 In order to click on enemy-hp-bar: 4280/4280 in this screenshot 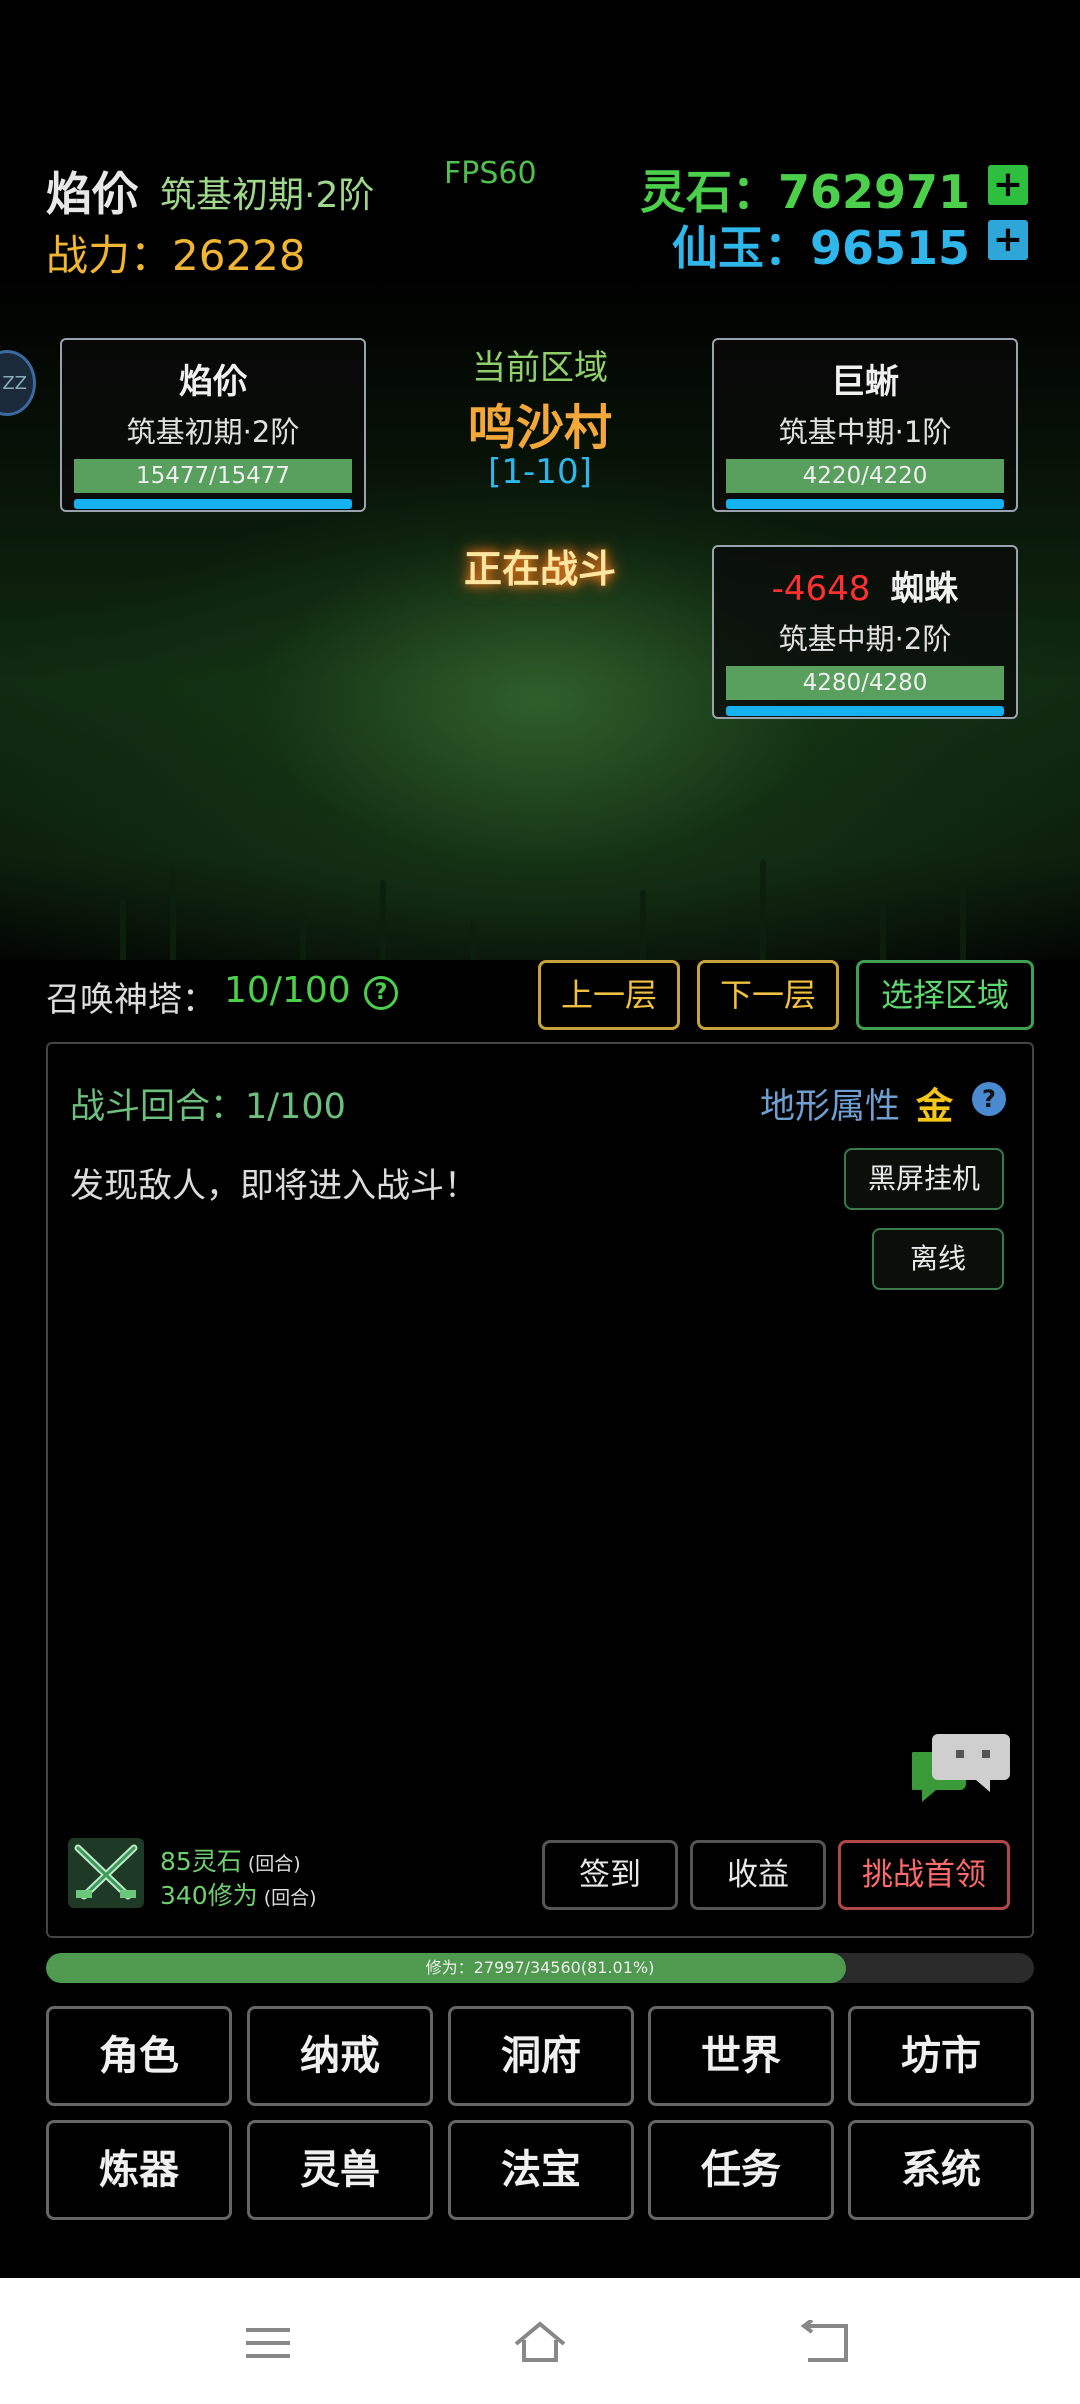, I will do `click(865, 683)`.